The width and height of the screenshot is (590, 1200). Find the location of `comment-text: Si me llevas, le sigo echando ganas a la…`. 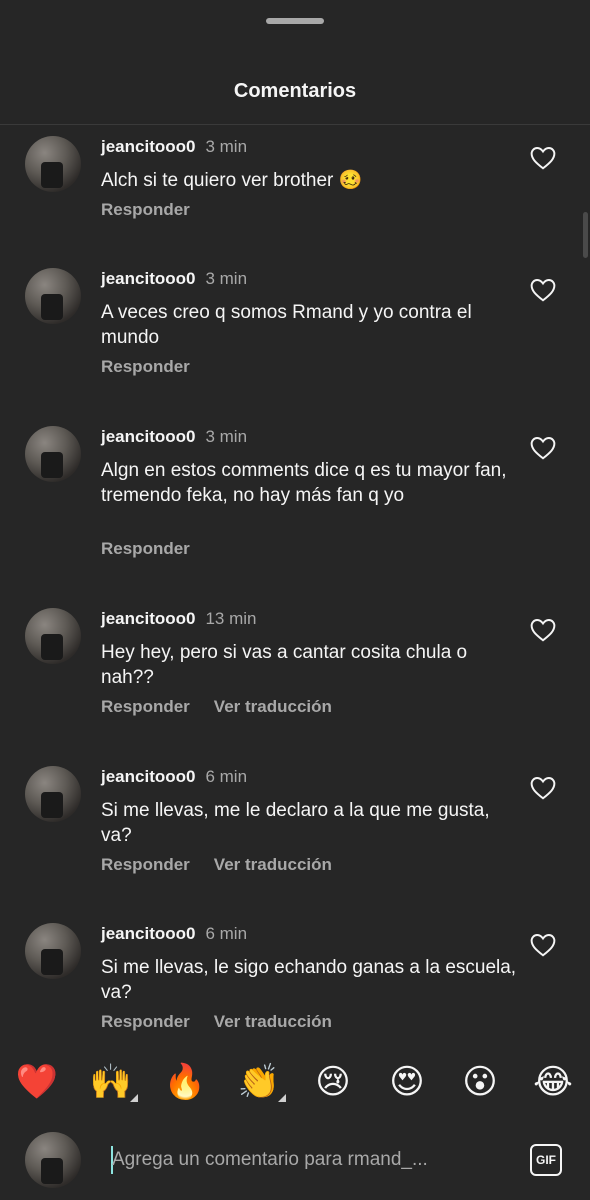

comment-text: Si me llevas, le sigo echando ganas a la… is located at coordinates (309, 980).